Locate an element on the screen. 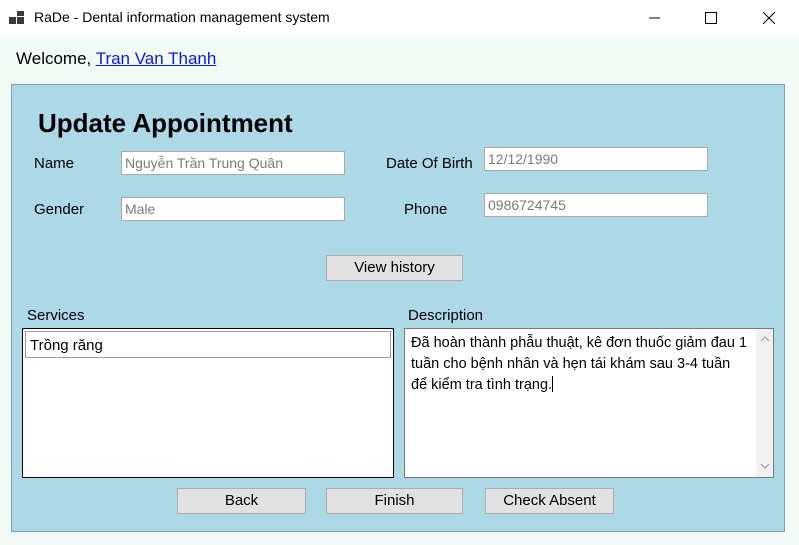 This screenshot has height=545, width=799. dob-label: Date Of Birth is located at coordinates (429, 163).